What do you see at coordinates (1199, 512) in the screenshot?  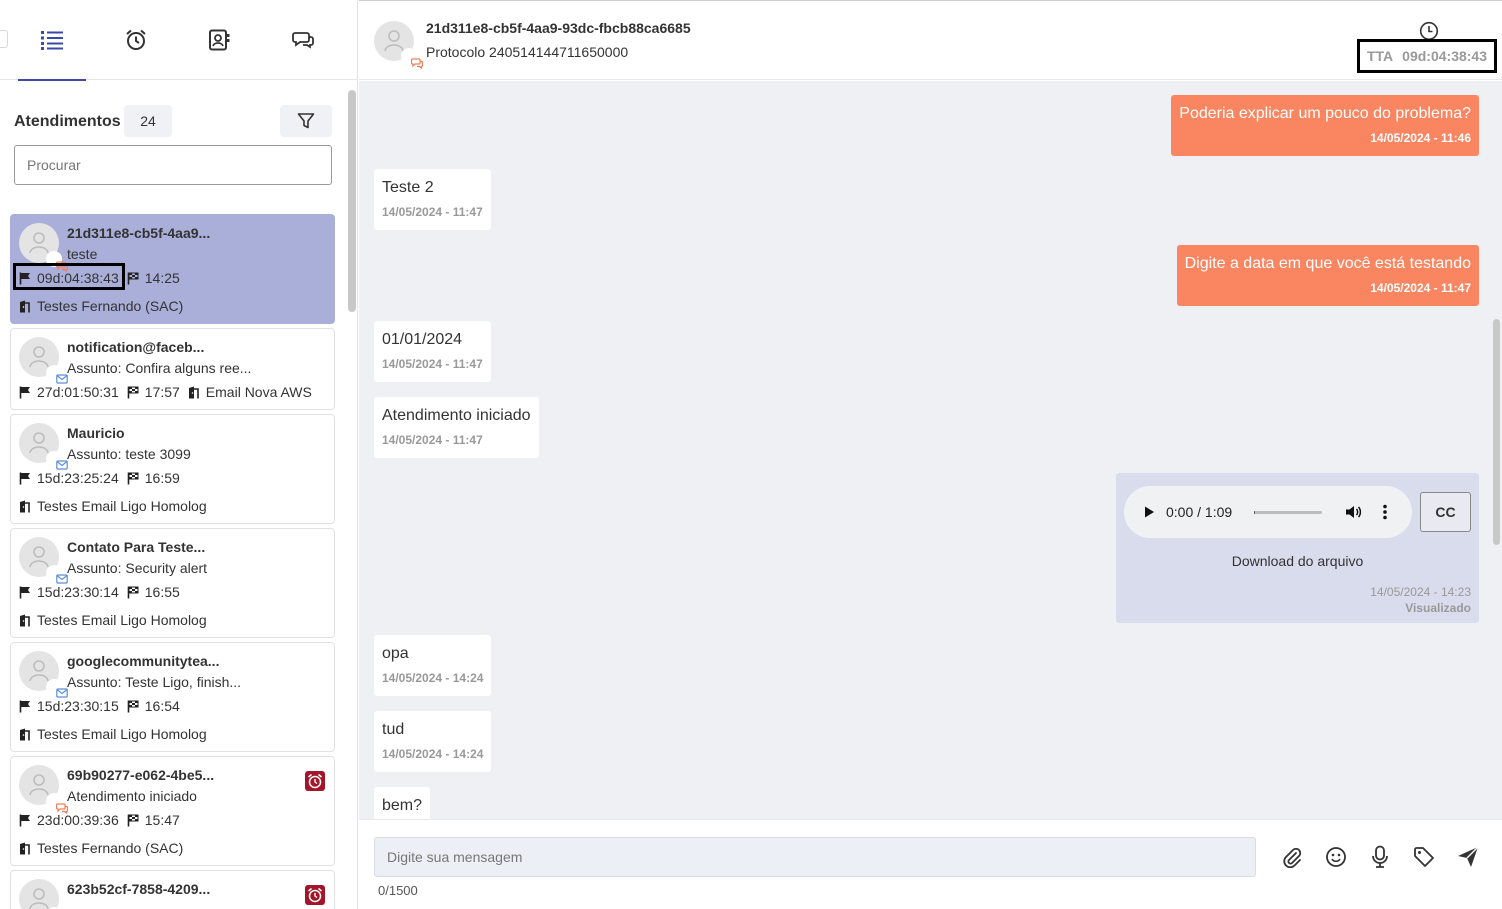 I see `audio-time-display: 0:00 / 1:09` at bounding box center [1199, 512].